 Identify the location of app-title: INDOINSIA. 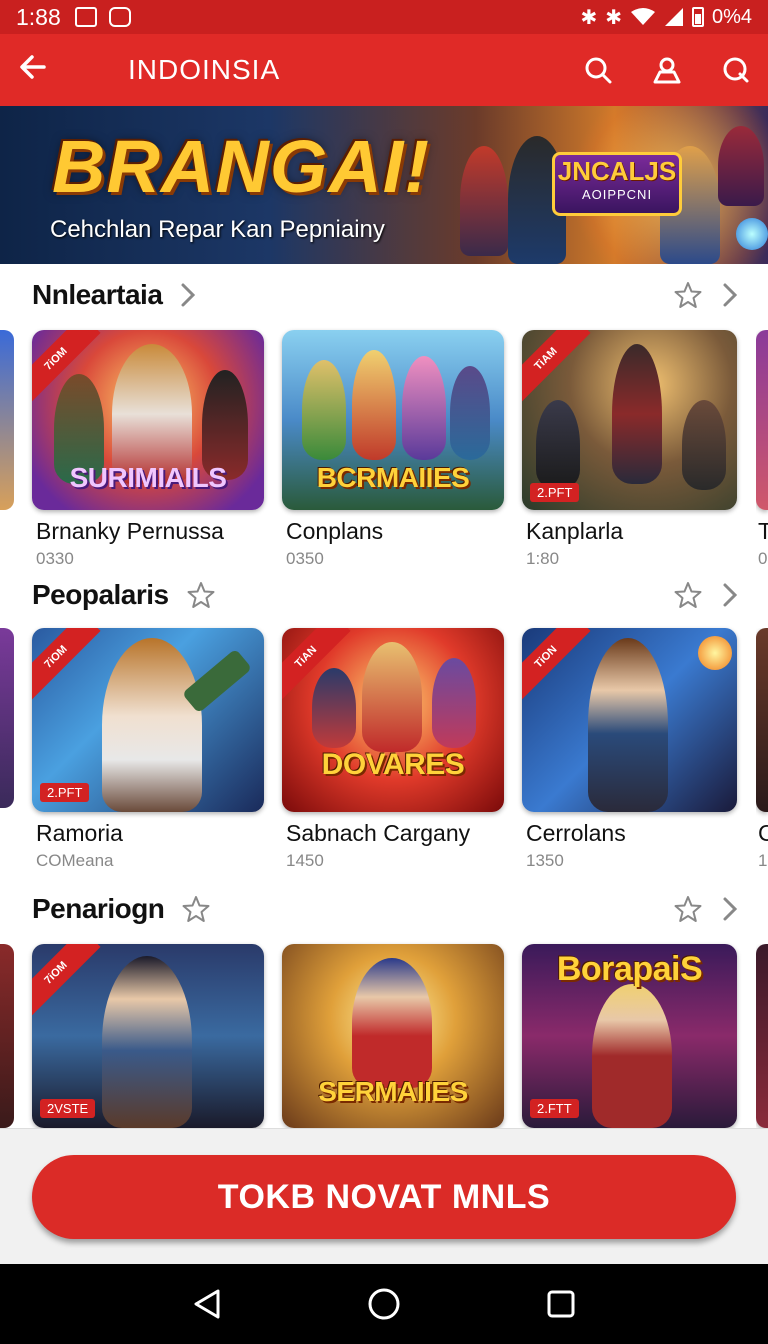
(204, 69).